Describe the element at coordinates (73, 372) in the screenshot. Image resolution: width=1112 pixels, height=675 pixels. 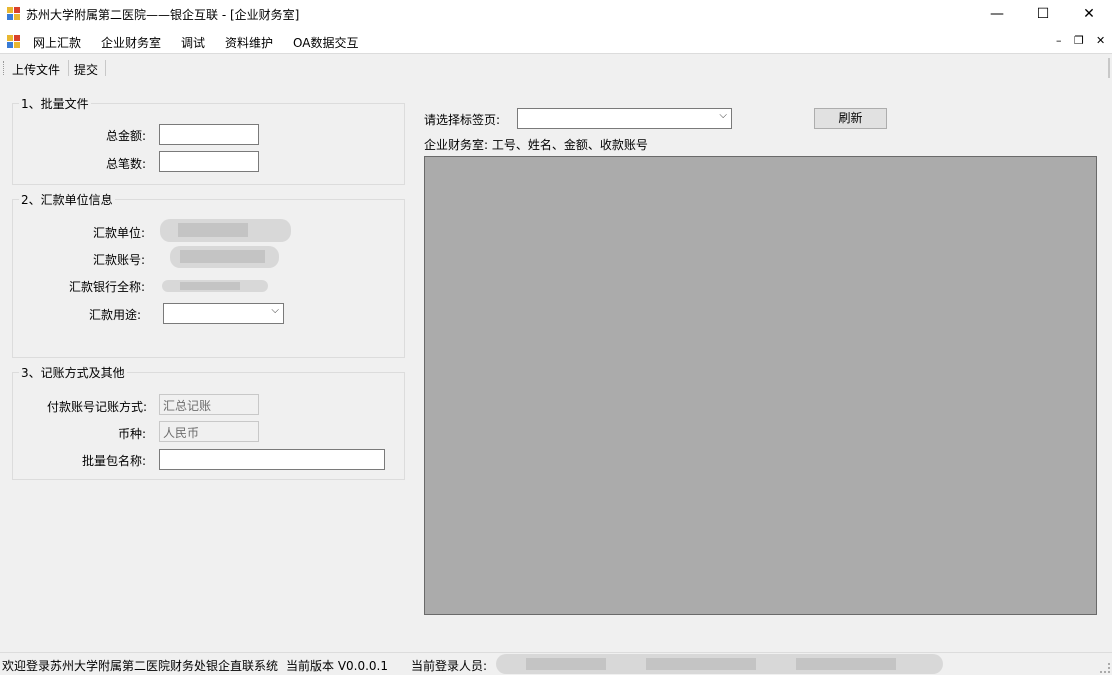
I see `group-title: 3、记账方式及其他` at that location.